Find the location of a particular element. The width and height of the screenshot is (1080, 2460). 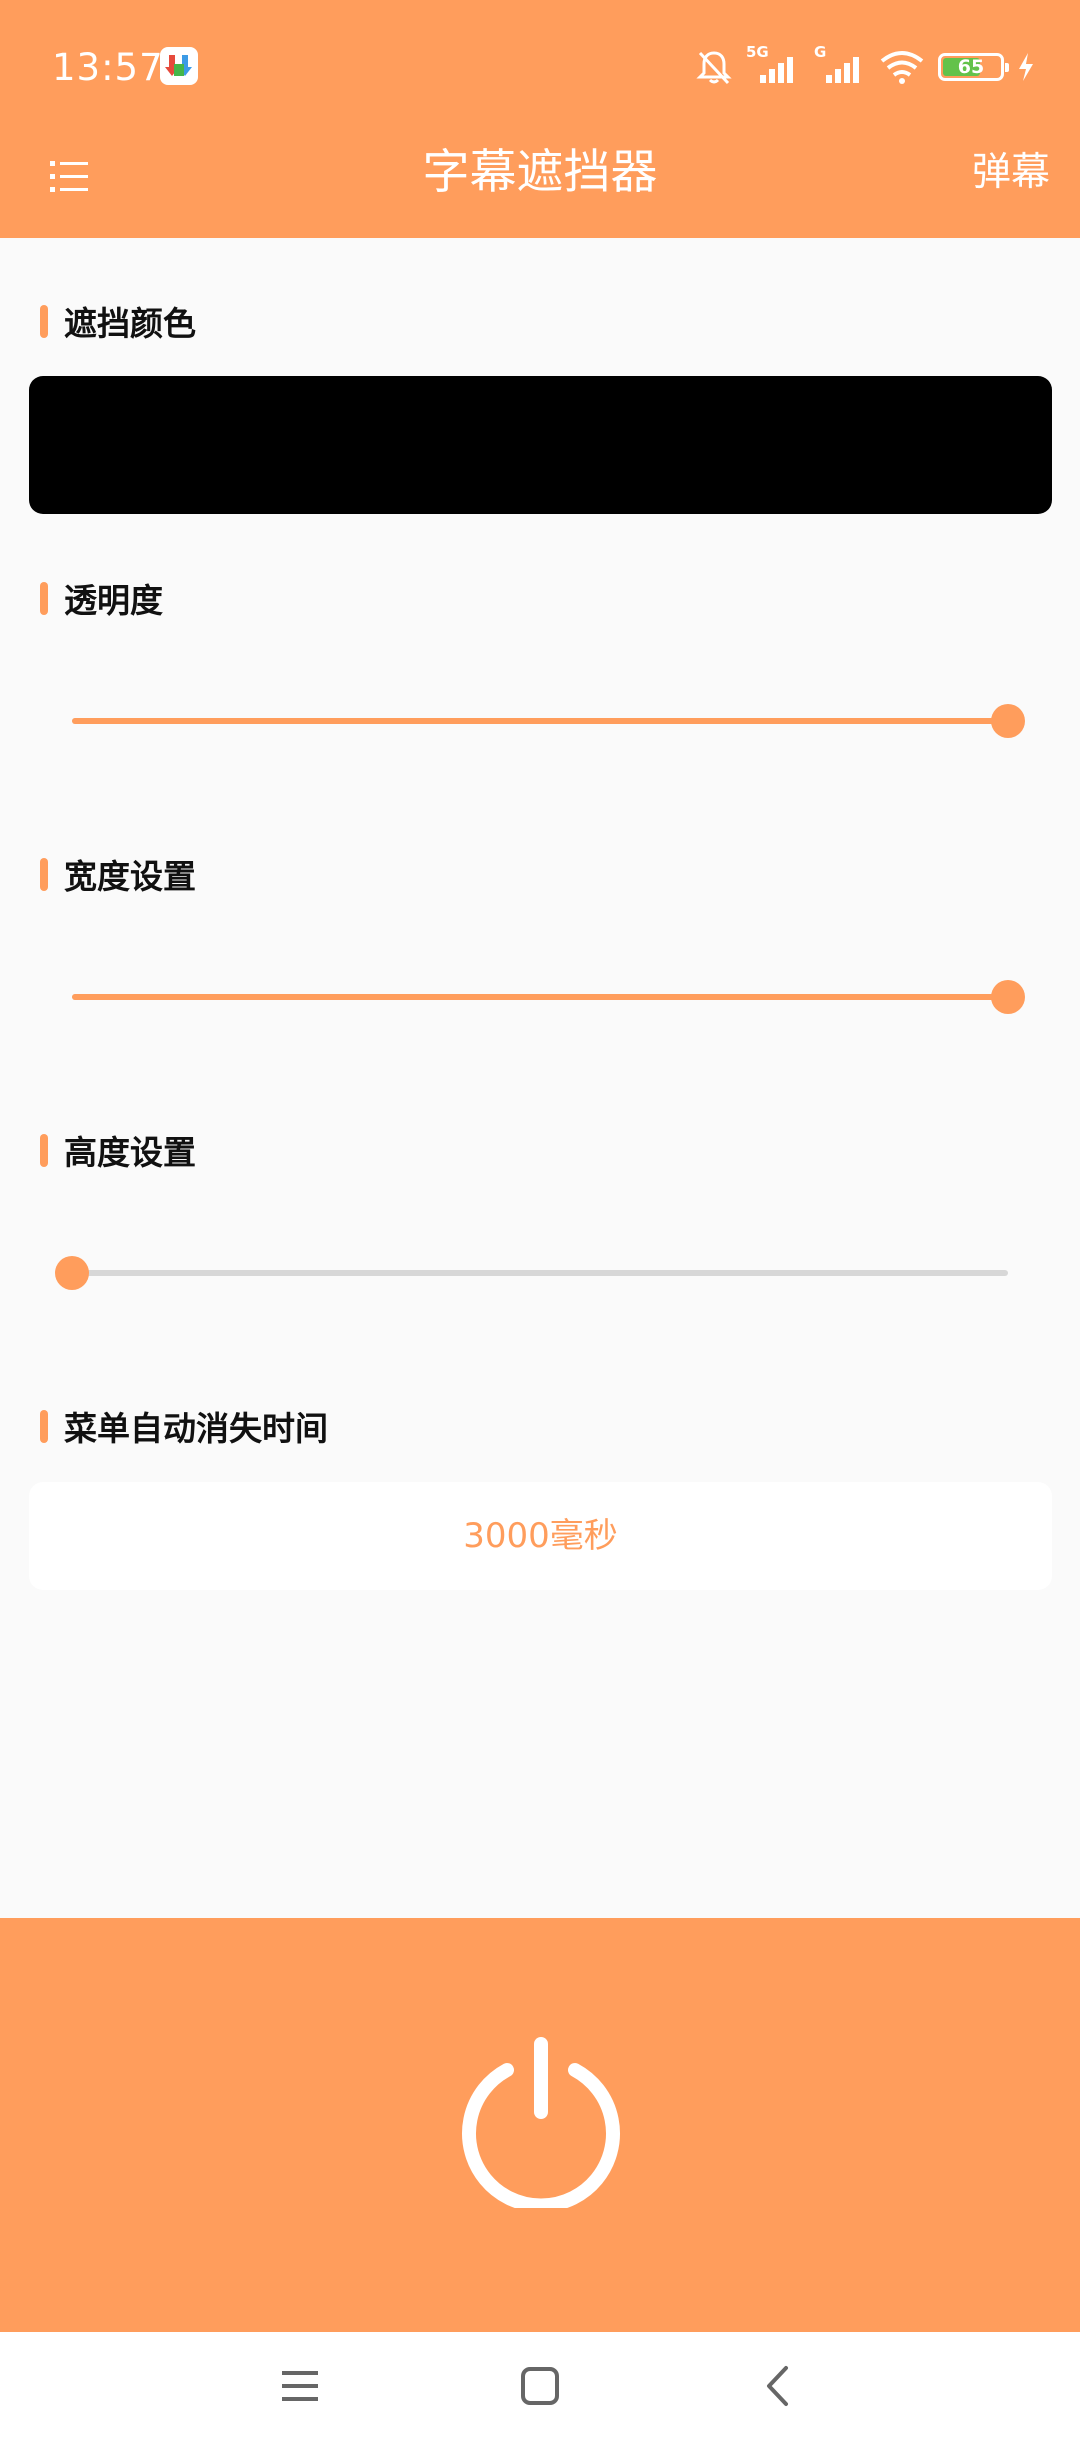

opacity-slider is located at coordinates (548, 721).